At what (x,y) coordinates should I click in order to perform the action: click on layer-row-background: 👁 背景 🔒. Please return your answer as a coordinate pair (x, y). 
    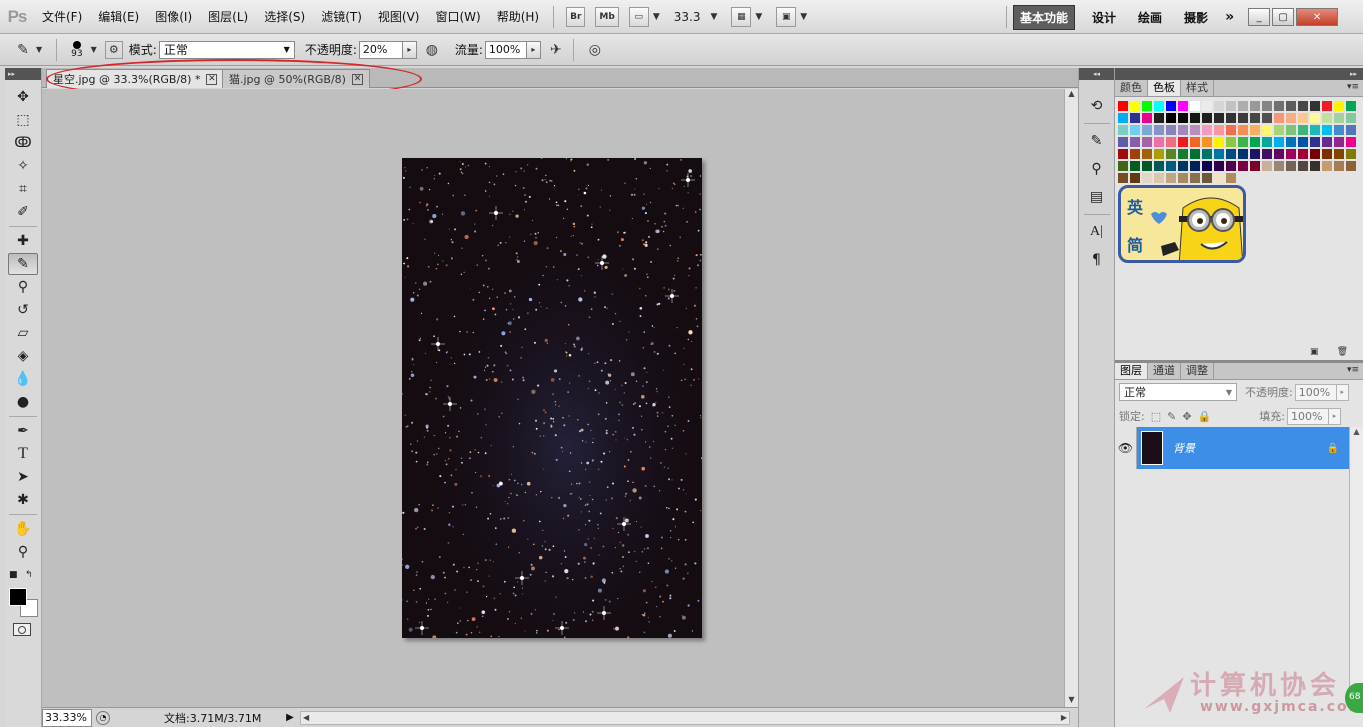
    Looking at the image, I should click on (1232, 448).